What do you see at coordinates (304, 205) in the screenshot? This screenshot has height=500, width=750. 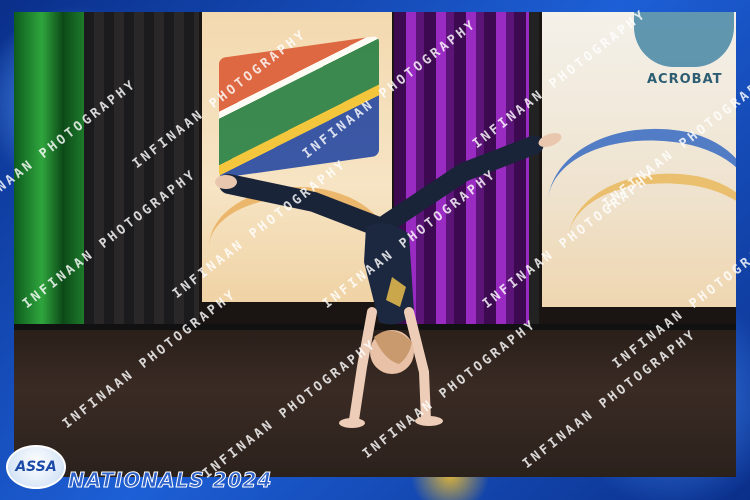 I see `gymnast-left-leg` at bounding box center [304, 205].